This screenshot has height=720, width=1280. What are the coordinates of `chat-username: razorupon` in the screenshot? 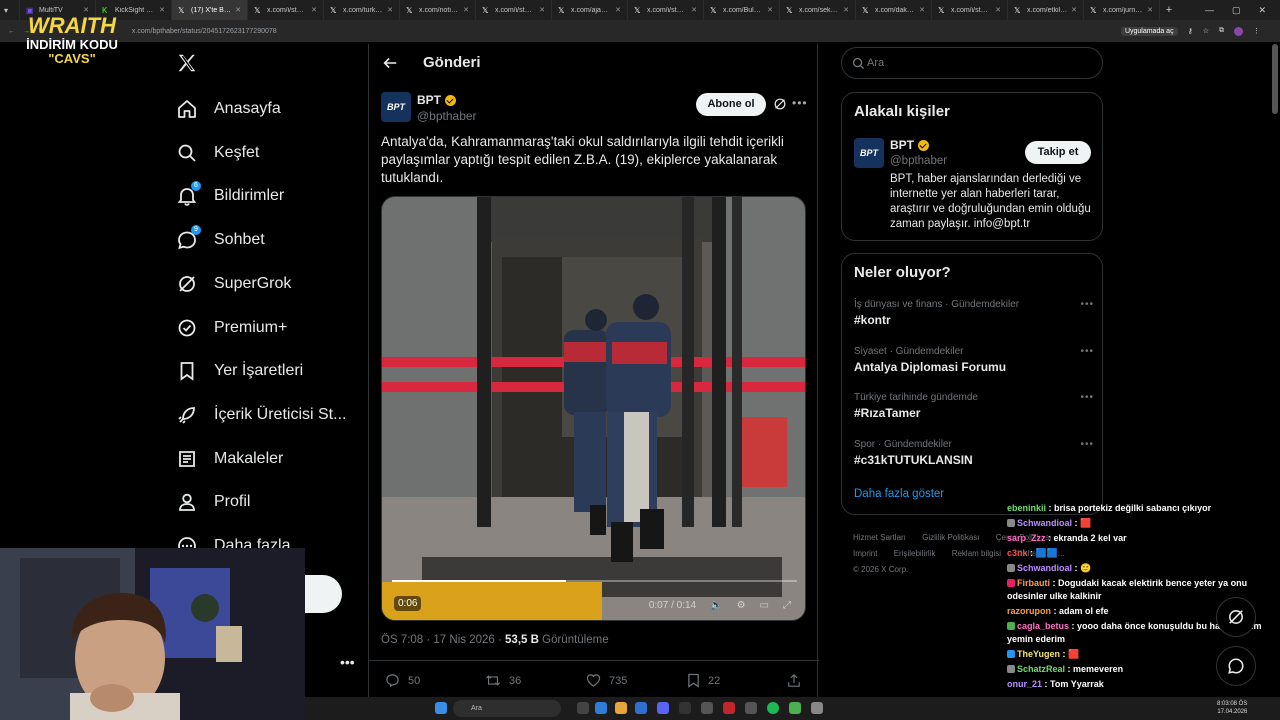 It's located at (1029, 611).